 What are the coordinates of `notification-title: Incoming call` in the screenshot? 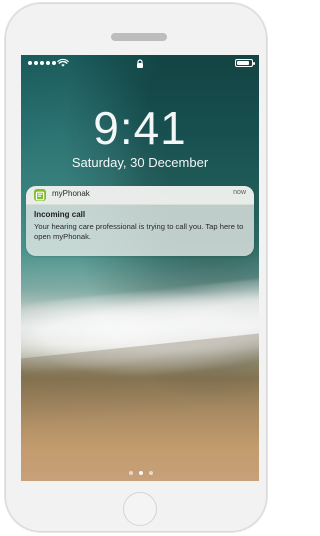 It's located at (60, 214).